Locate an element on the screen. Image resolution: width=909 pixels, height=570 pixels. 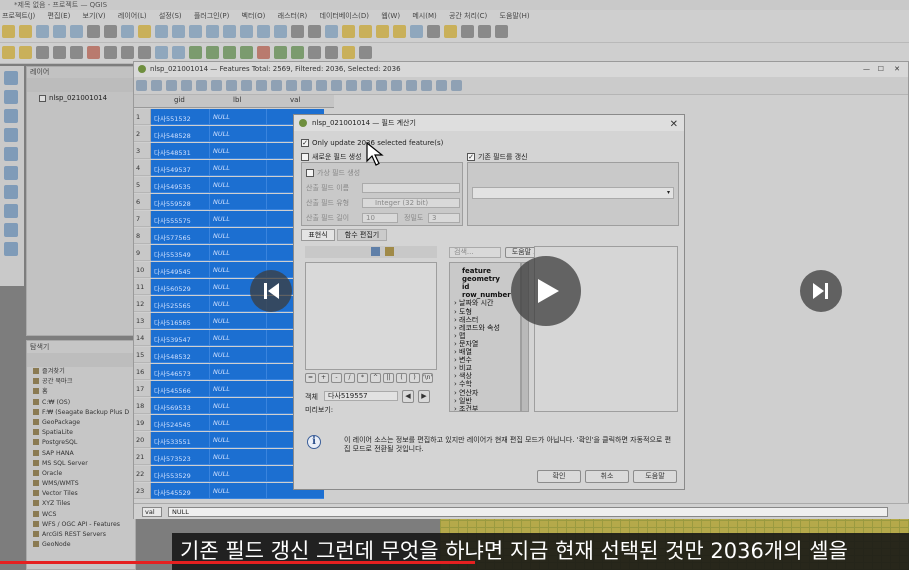
output-type-select: Integer (32 bit) is located at coordinates (411, 203).